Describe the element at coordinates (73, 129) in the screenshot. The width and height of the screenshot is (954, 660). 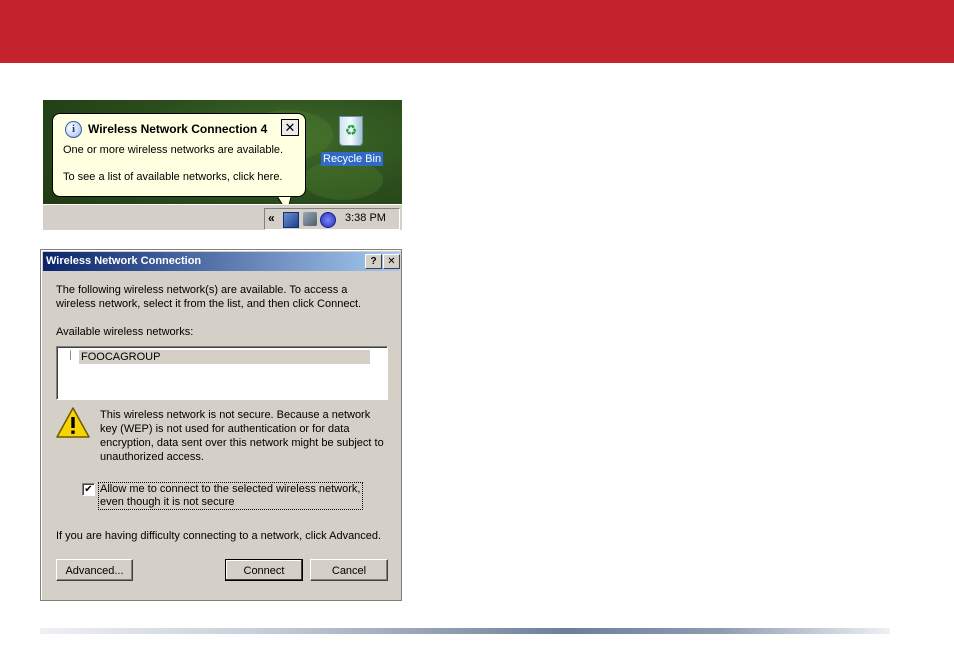
I see `info-icon: i` at that location.